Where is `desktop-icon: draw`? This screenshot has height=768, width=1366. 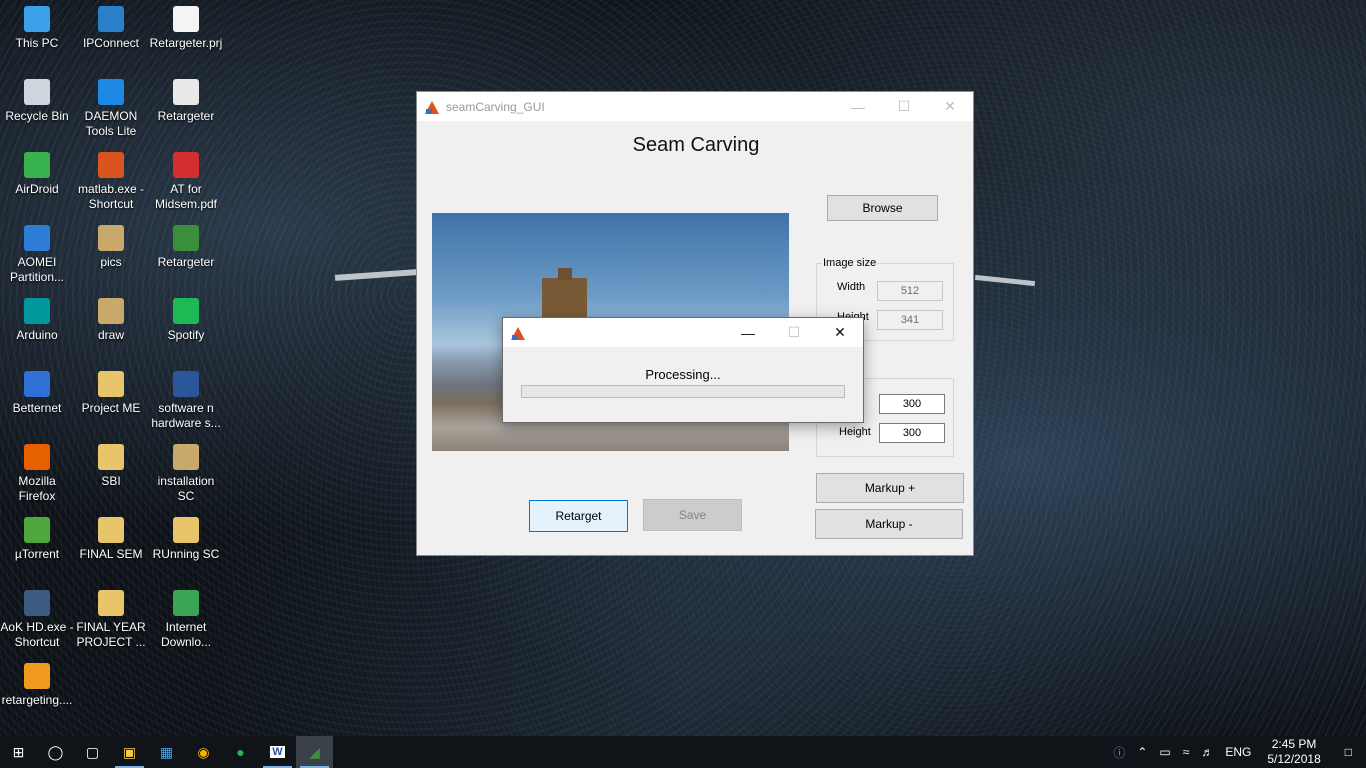 desktop-icon: draw is located at coordinates (111, 320).